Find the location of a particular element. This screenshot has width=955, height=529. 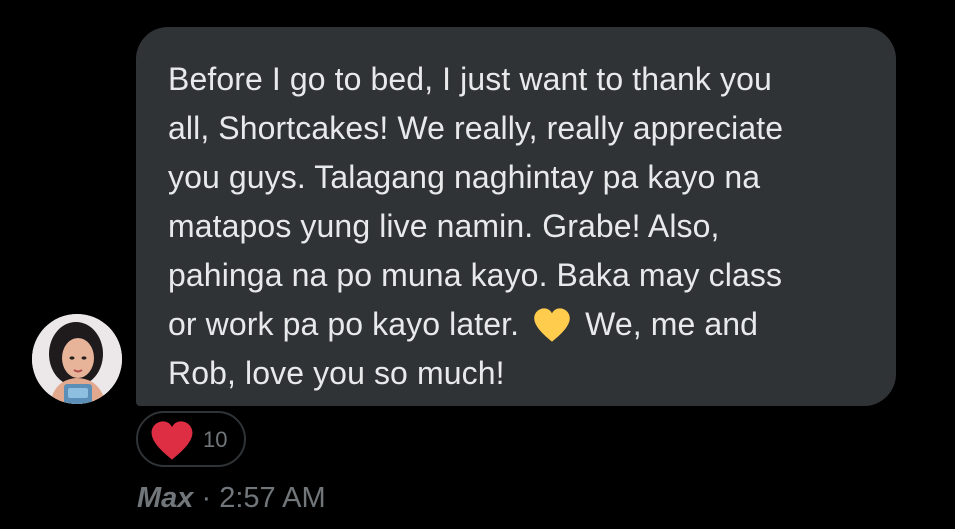

reaction-pill: 10 is located at coordinates (191, 439).